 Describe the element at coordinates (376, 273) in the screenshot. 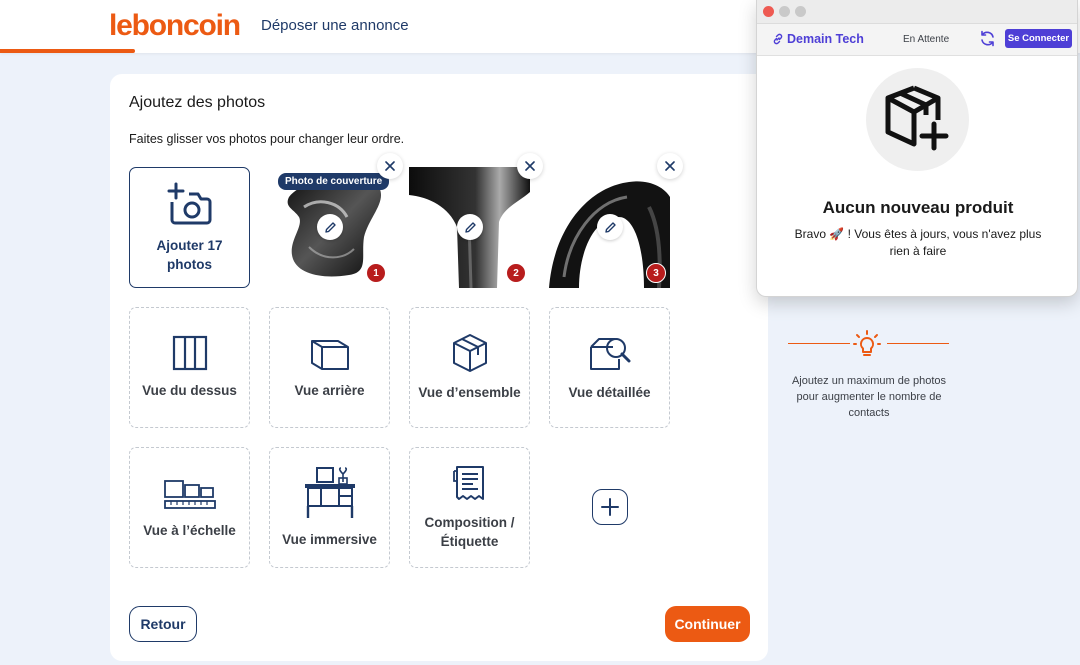

I see `photo-order-badge: 1` at that location.